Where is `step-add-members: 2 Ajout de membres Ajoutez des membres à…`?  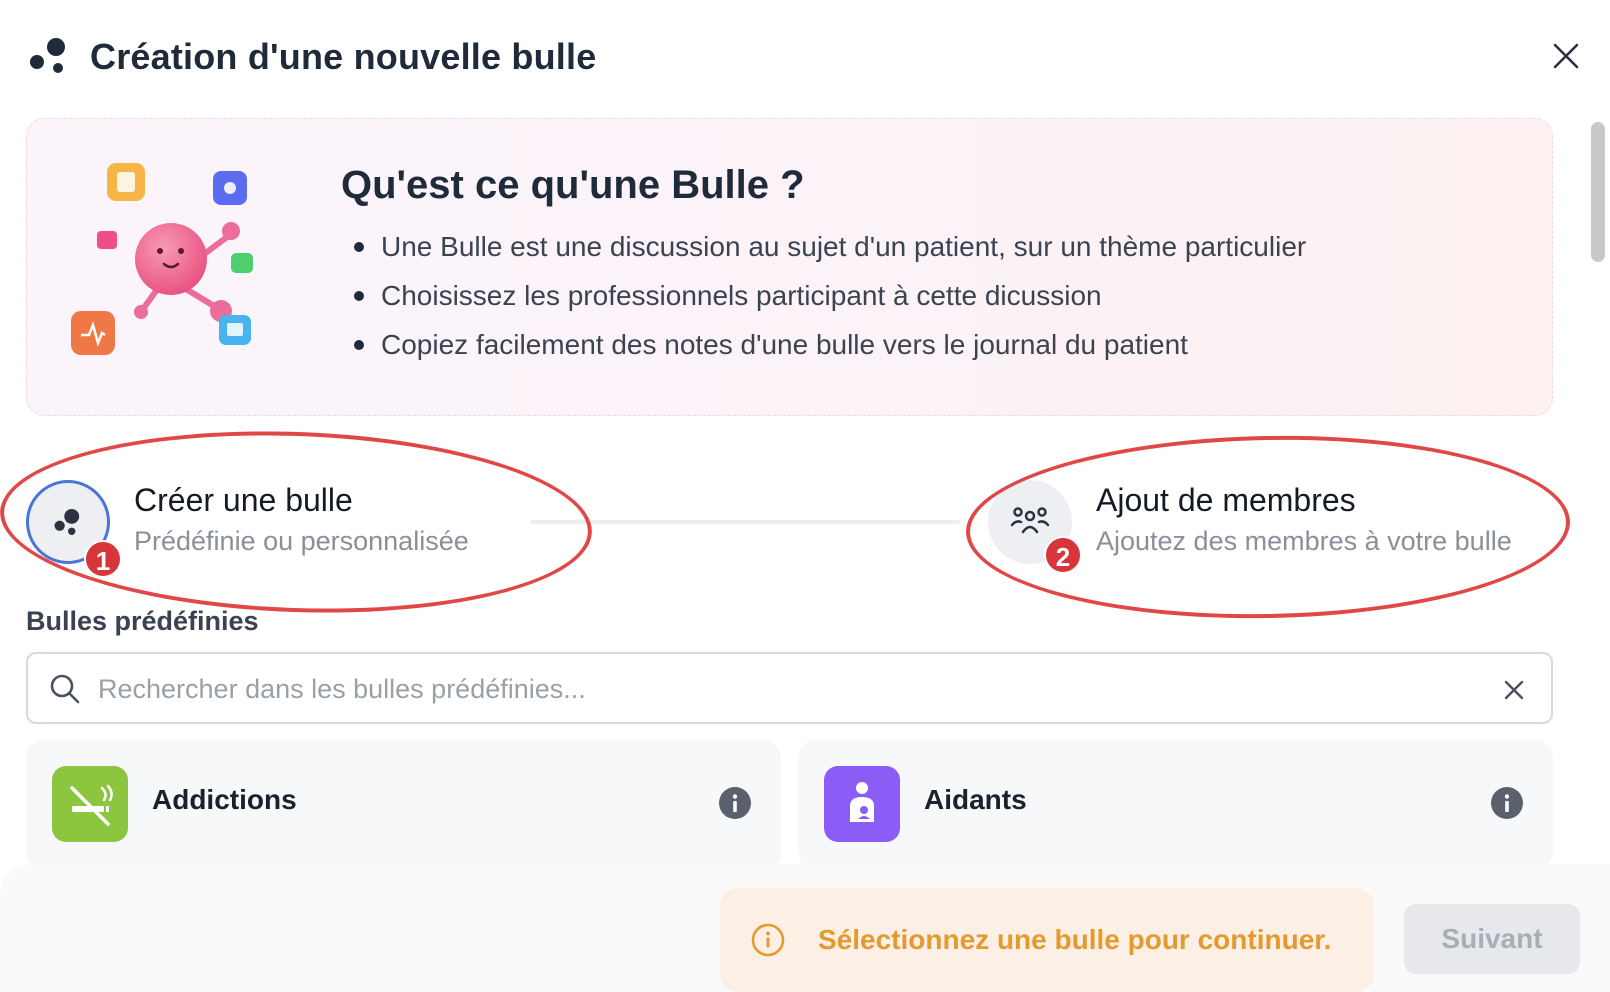 step-add-members: 2 Ajout de membres Ajoutez des membres à… is located at coordinates (1278, 527).